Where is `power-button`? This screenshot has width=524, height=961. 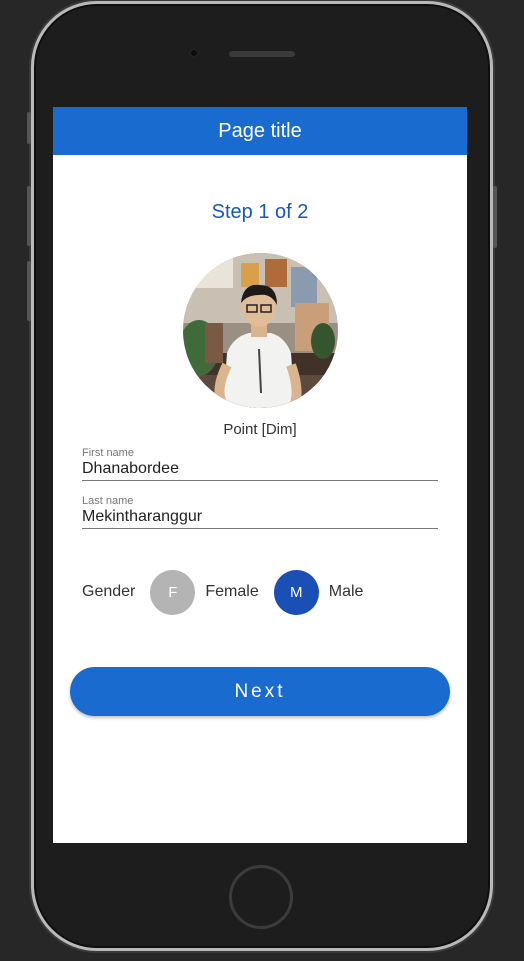
power-button is located at coordinates (495, 217).